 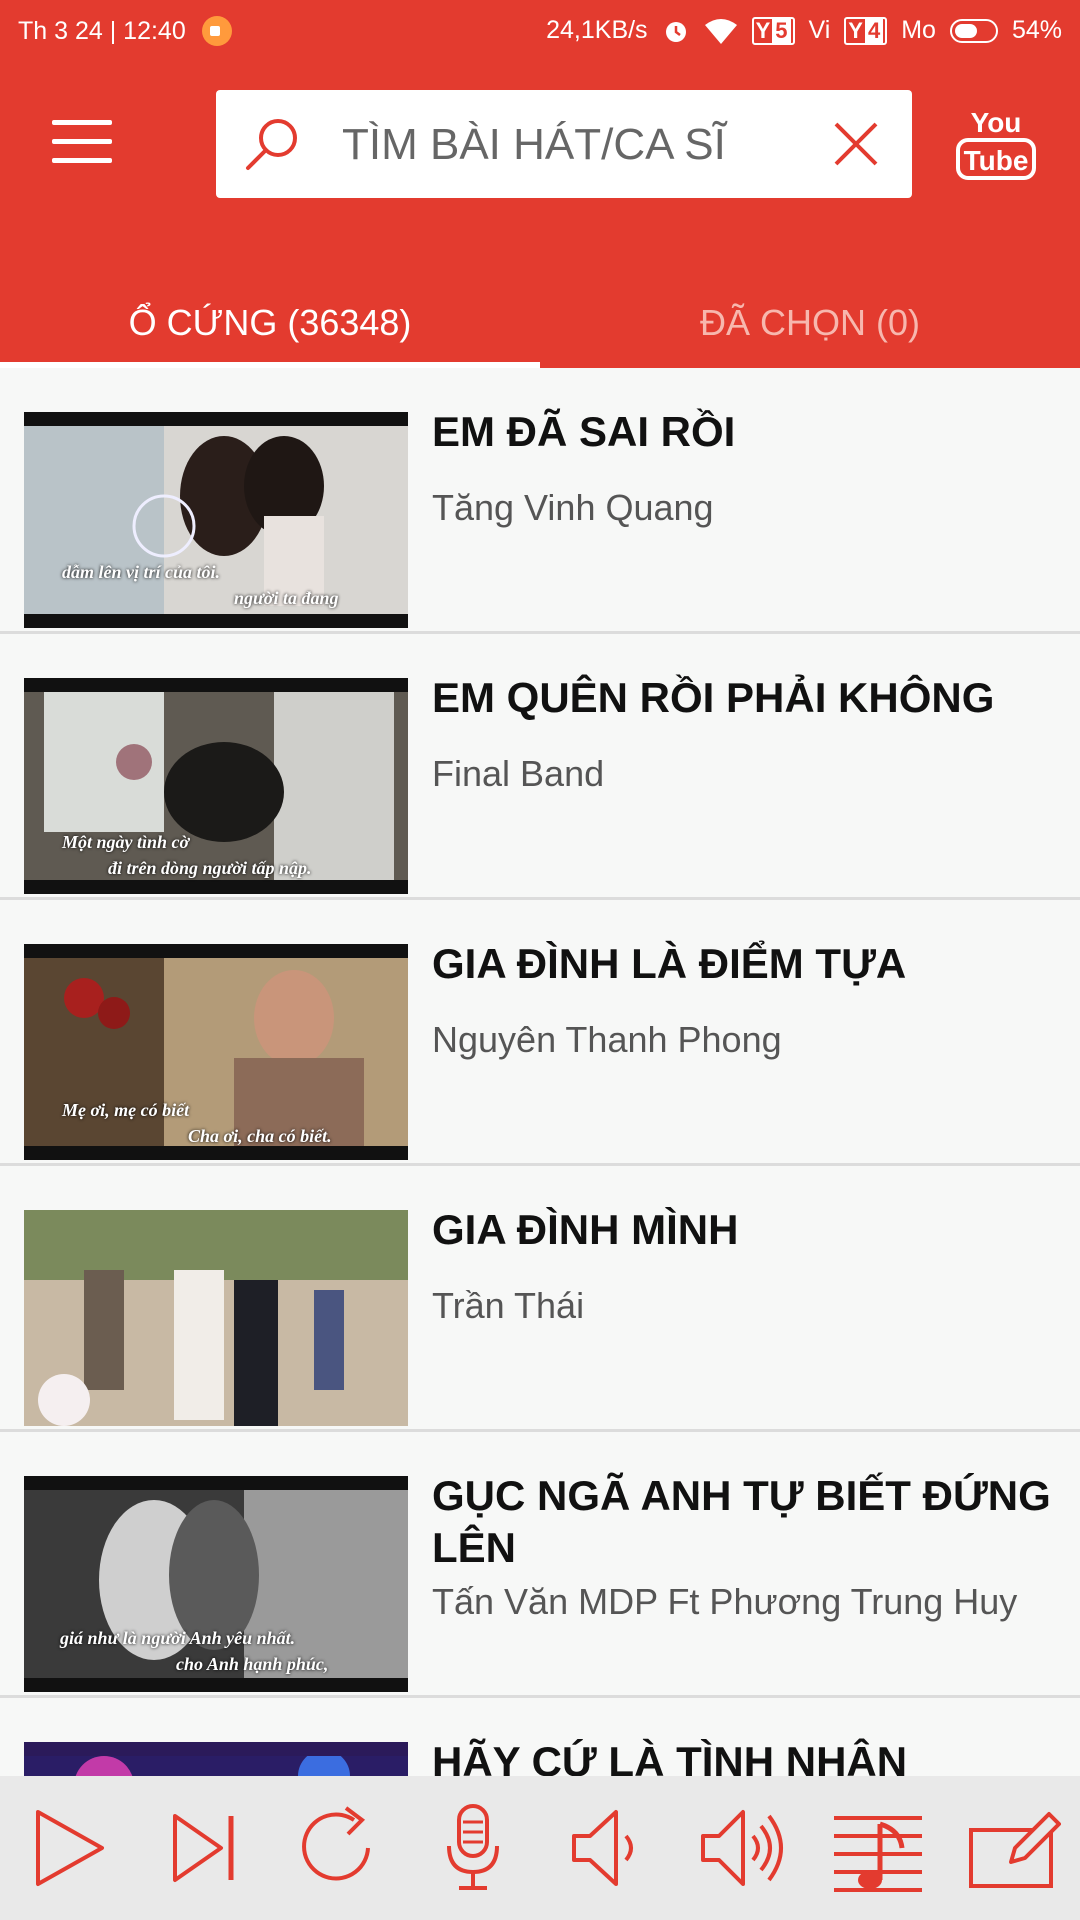 I want to click on lyric-line: Một ngày tình cờ, so click(x=126, y=842).